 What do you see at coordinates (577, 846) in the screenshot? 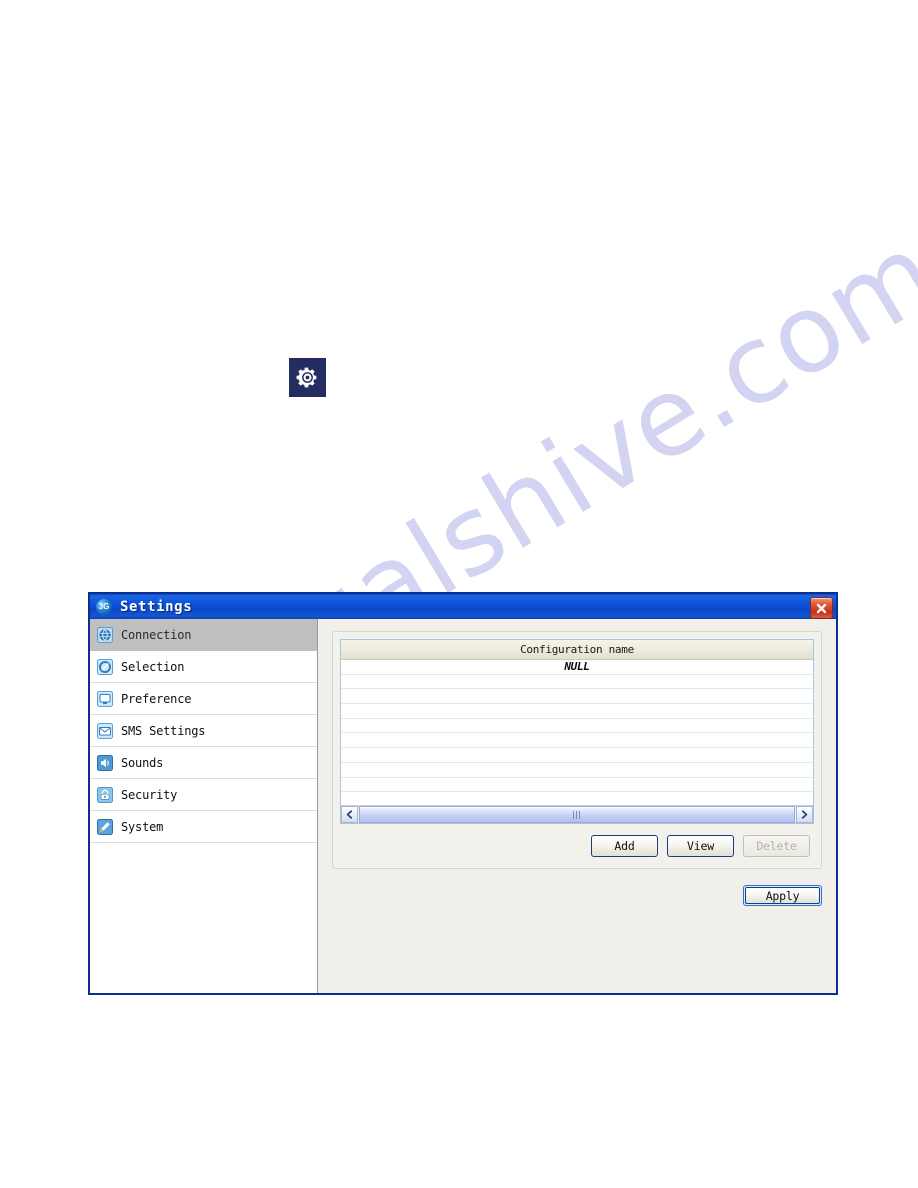
I see `list-action-buttons: Add View Delete` at bounding box center [577, 846].